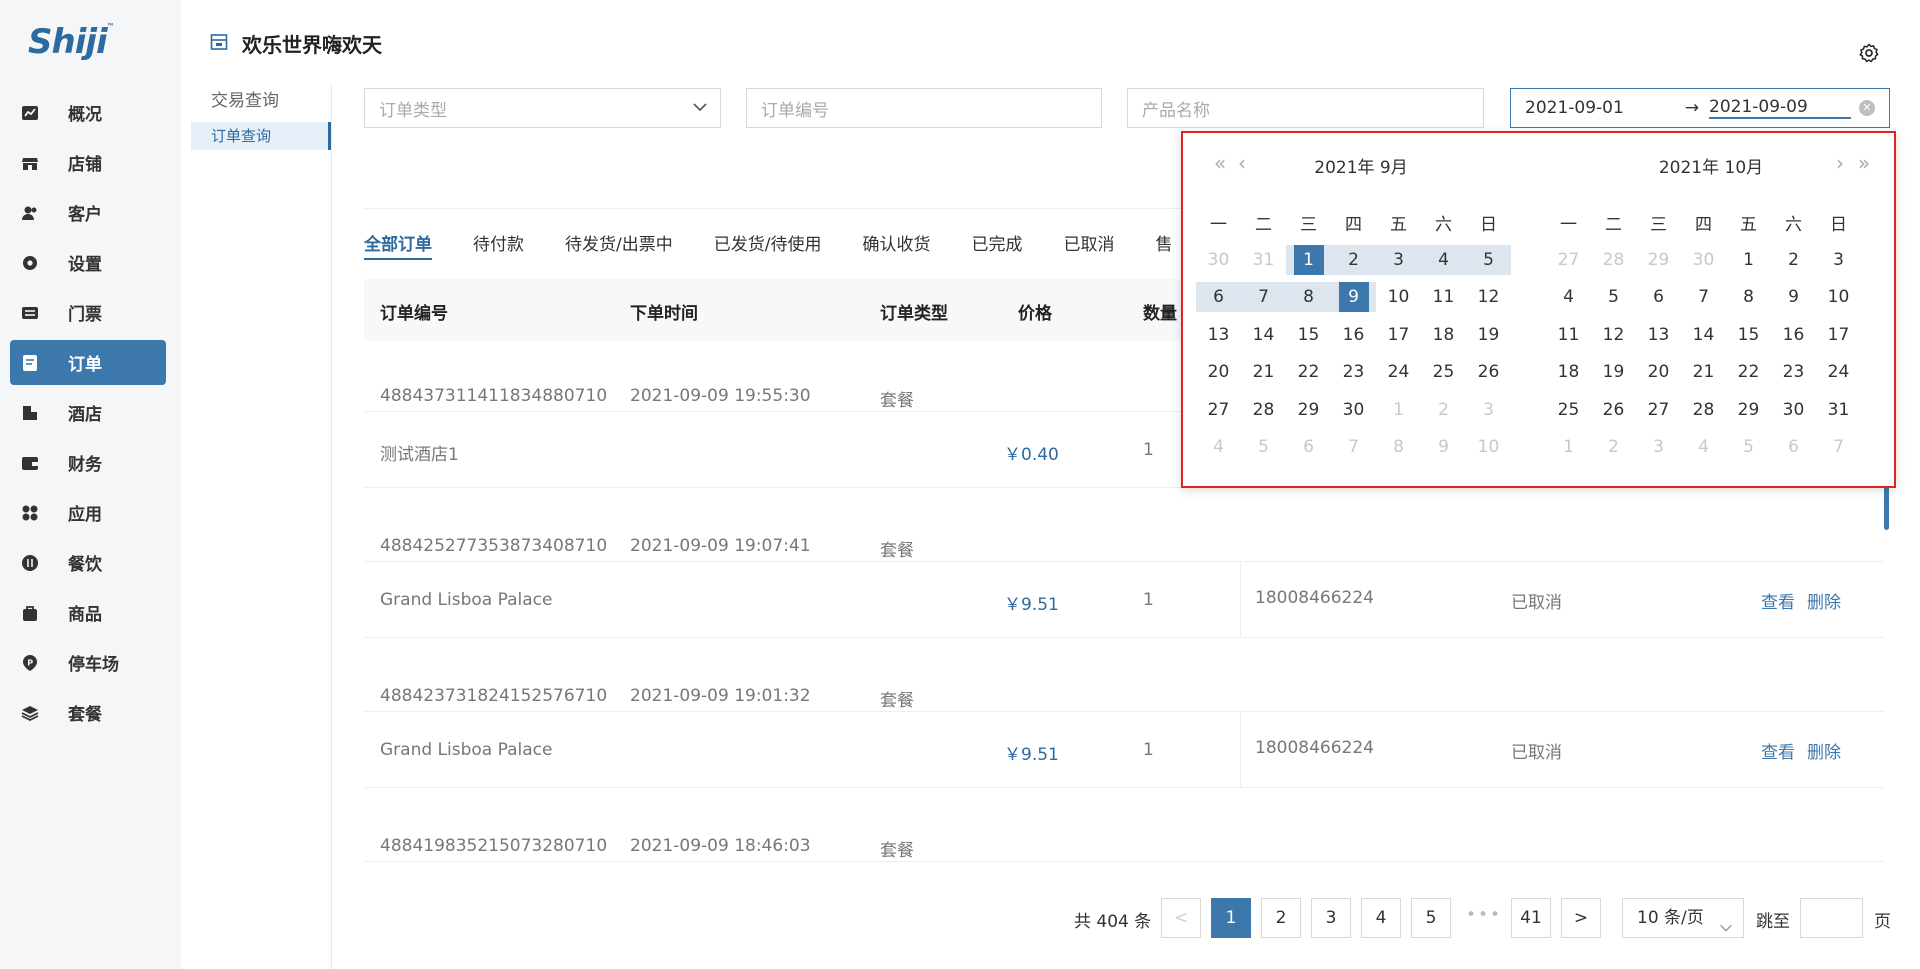  Describe the element at coordinates (996, 245) in the screenshot. I see `tab-5: 已完成` at that location.